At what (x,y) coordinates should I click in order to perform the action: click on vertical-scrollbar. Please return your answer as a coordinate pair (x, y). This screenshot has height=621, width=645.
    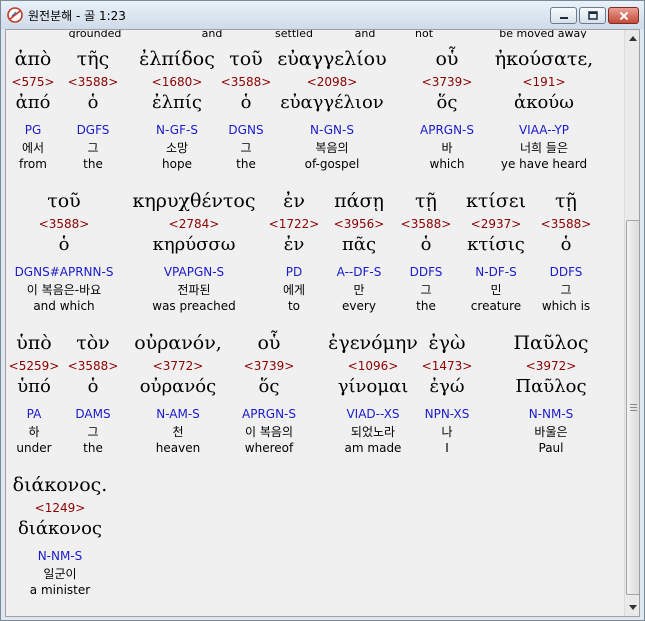
    Looking at the image, I should click on (631, 323).